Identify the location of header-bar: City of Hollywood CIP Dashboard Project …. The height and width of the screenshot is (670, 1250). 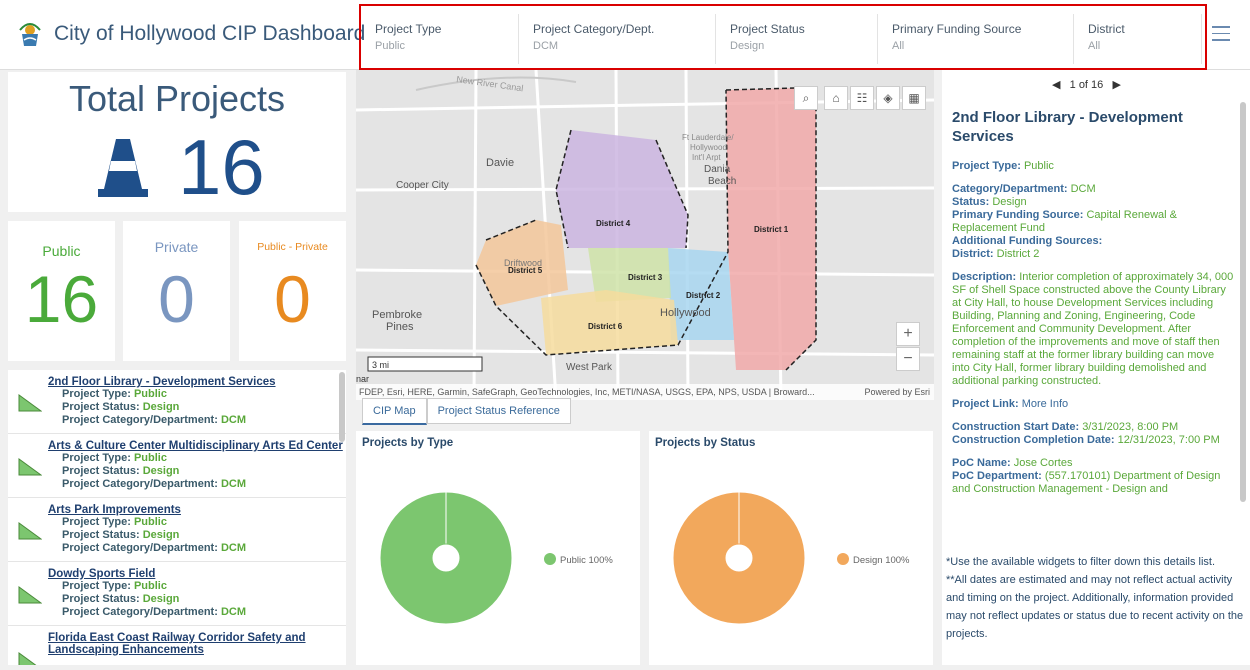
(625, 35).